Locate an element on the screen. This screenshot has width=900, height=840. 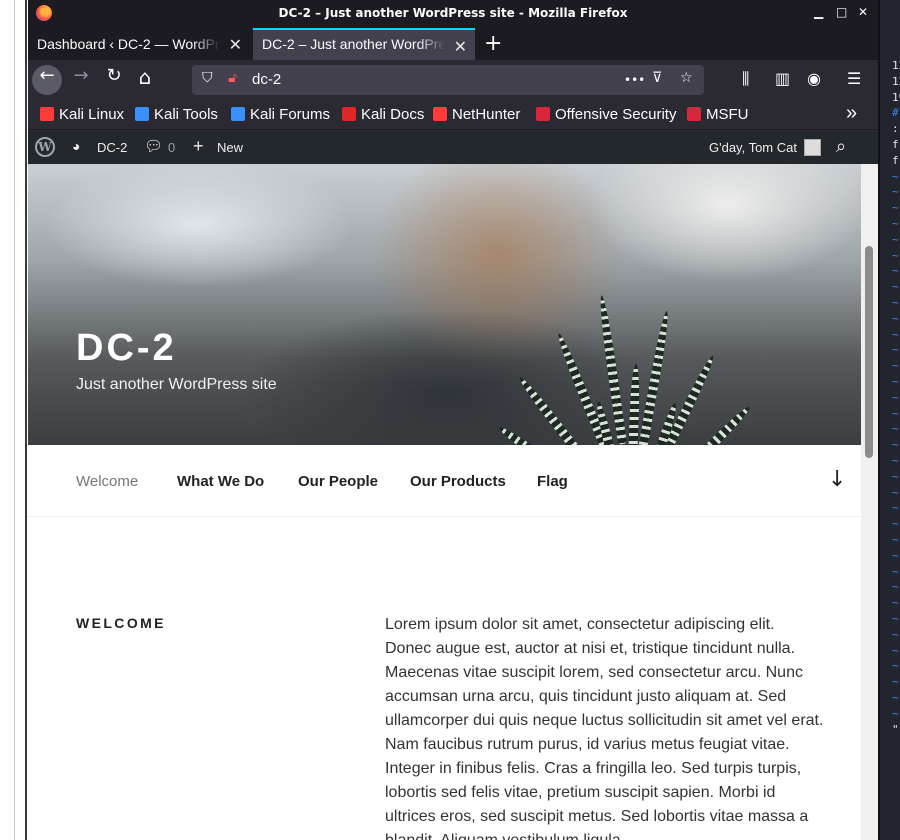
bookmark-kali-forums: Kali Forums is located at coordinates (280, 114).